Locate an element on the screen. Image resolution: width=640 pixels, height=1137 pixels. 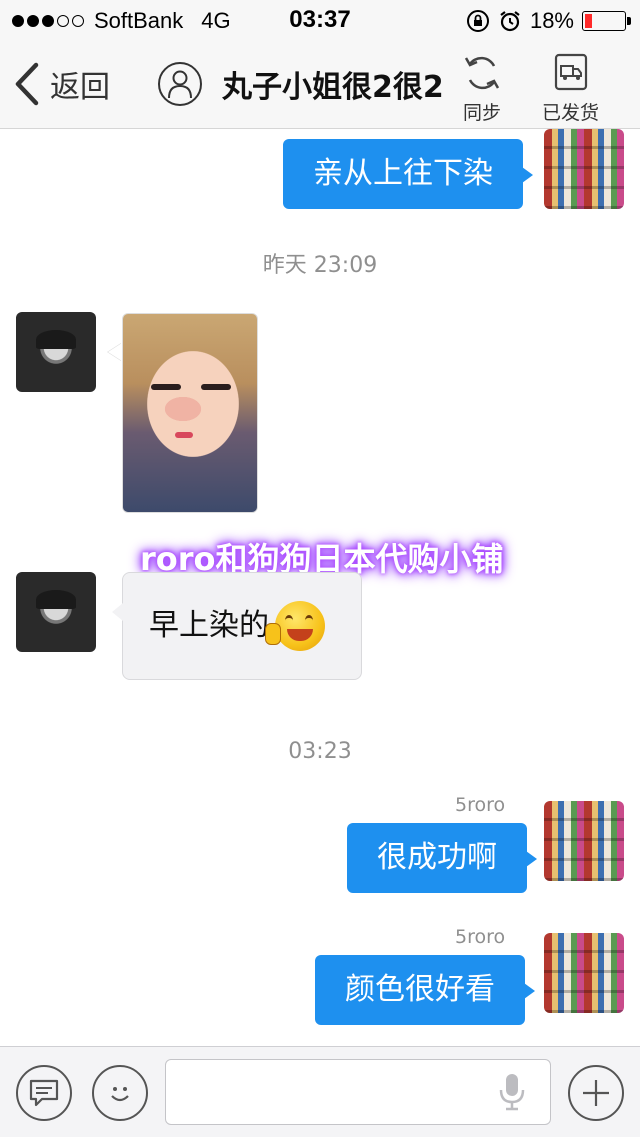
incoming-message-bubble: 早上染的 is located at coordinates (237, 626).